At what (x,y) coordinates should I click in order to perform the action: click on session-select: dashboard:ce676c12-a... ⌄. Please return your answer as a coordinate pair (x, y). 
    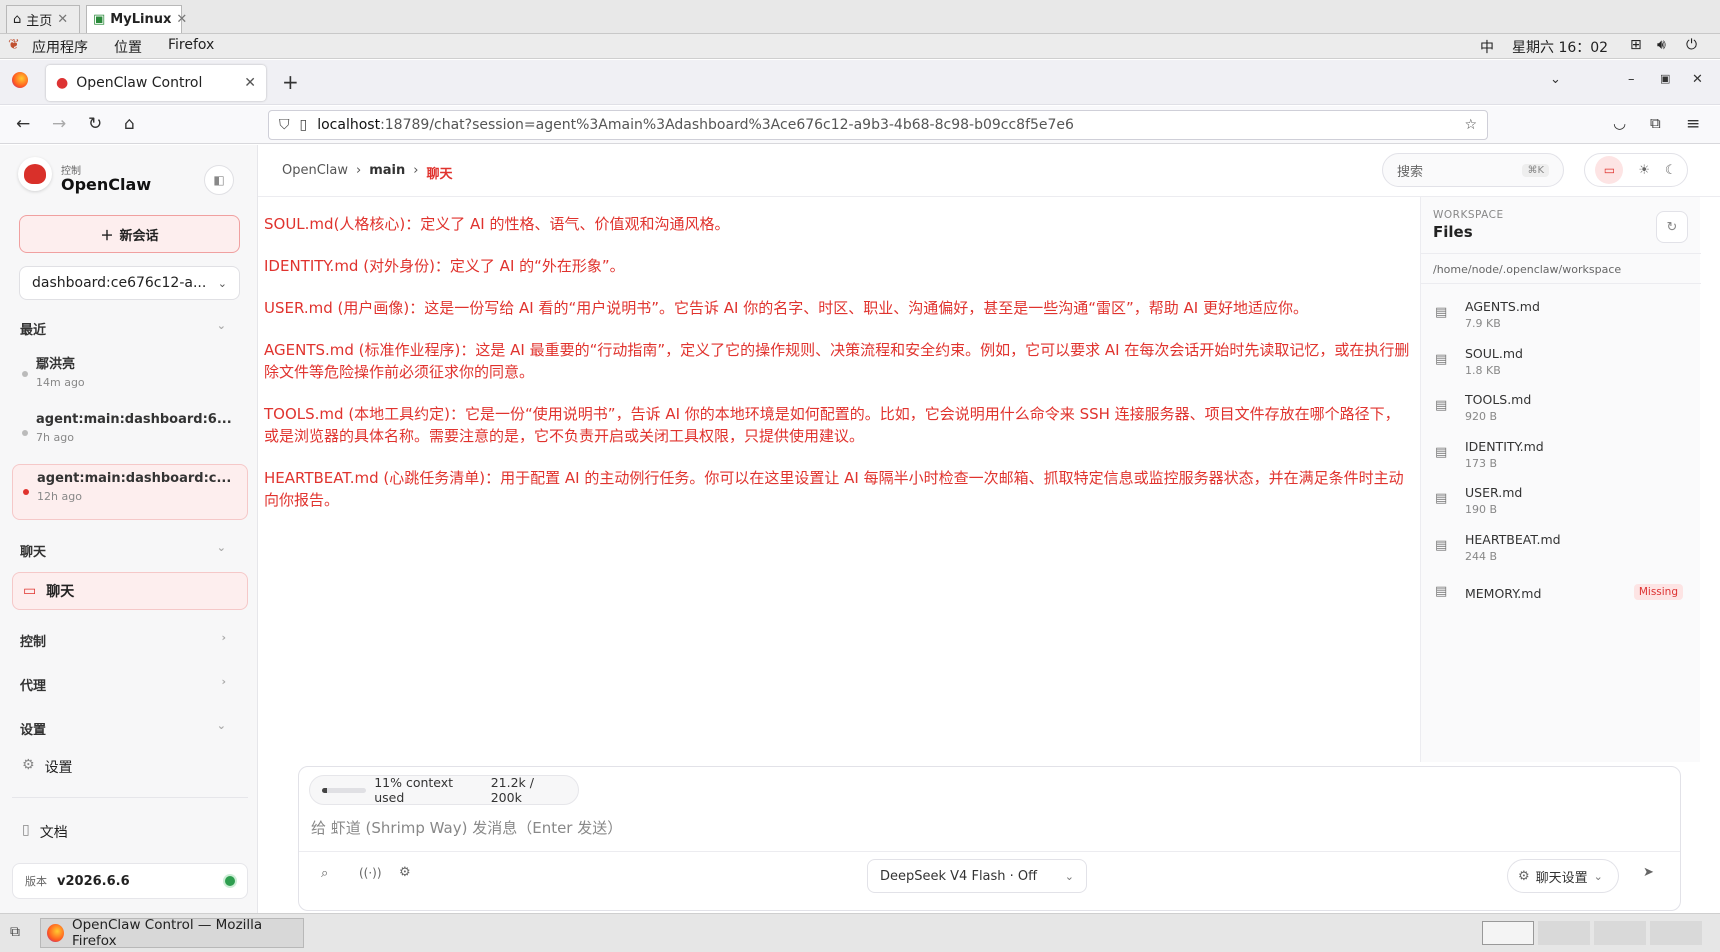
    Looking at the image, I should click on (129, 283).